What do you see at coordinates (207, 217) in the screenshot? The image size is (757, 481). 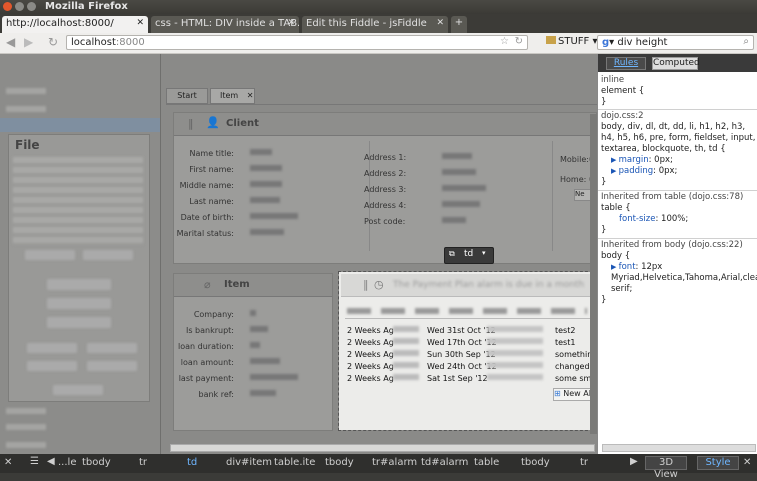 I see `field-label: Date of birth:` at bounding box center [207, 217].